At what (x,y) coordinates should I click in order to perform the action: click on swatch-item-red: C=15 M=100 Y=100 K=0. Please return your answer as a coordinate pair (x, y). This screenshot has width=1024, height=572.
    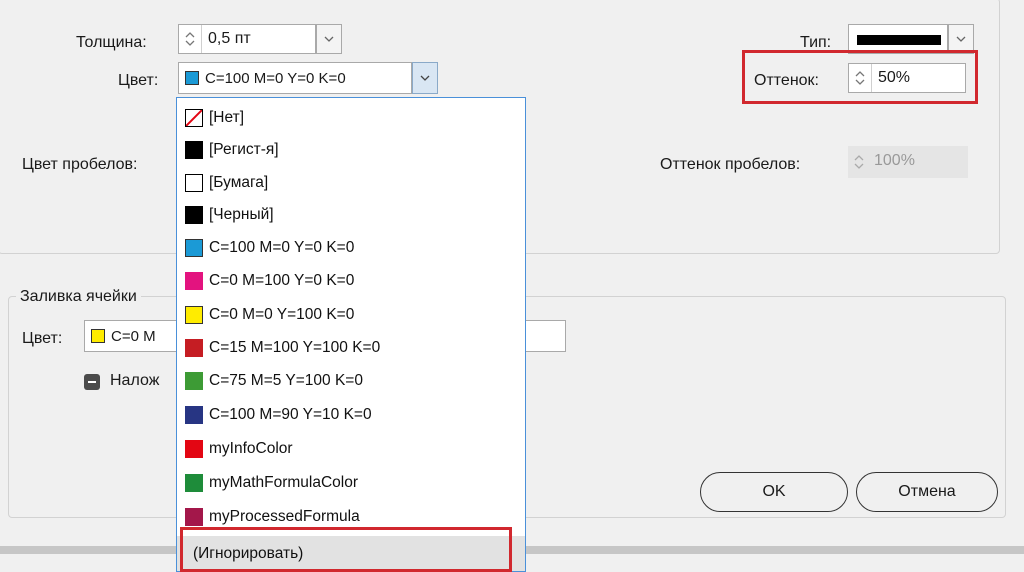
    Looking at the image, I should click on (282, 348).